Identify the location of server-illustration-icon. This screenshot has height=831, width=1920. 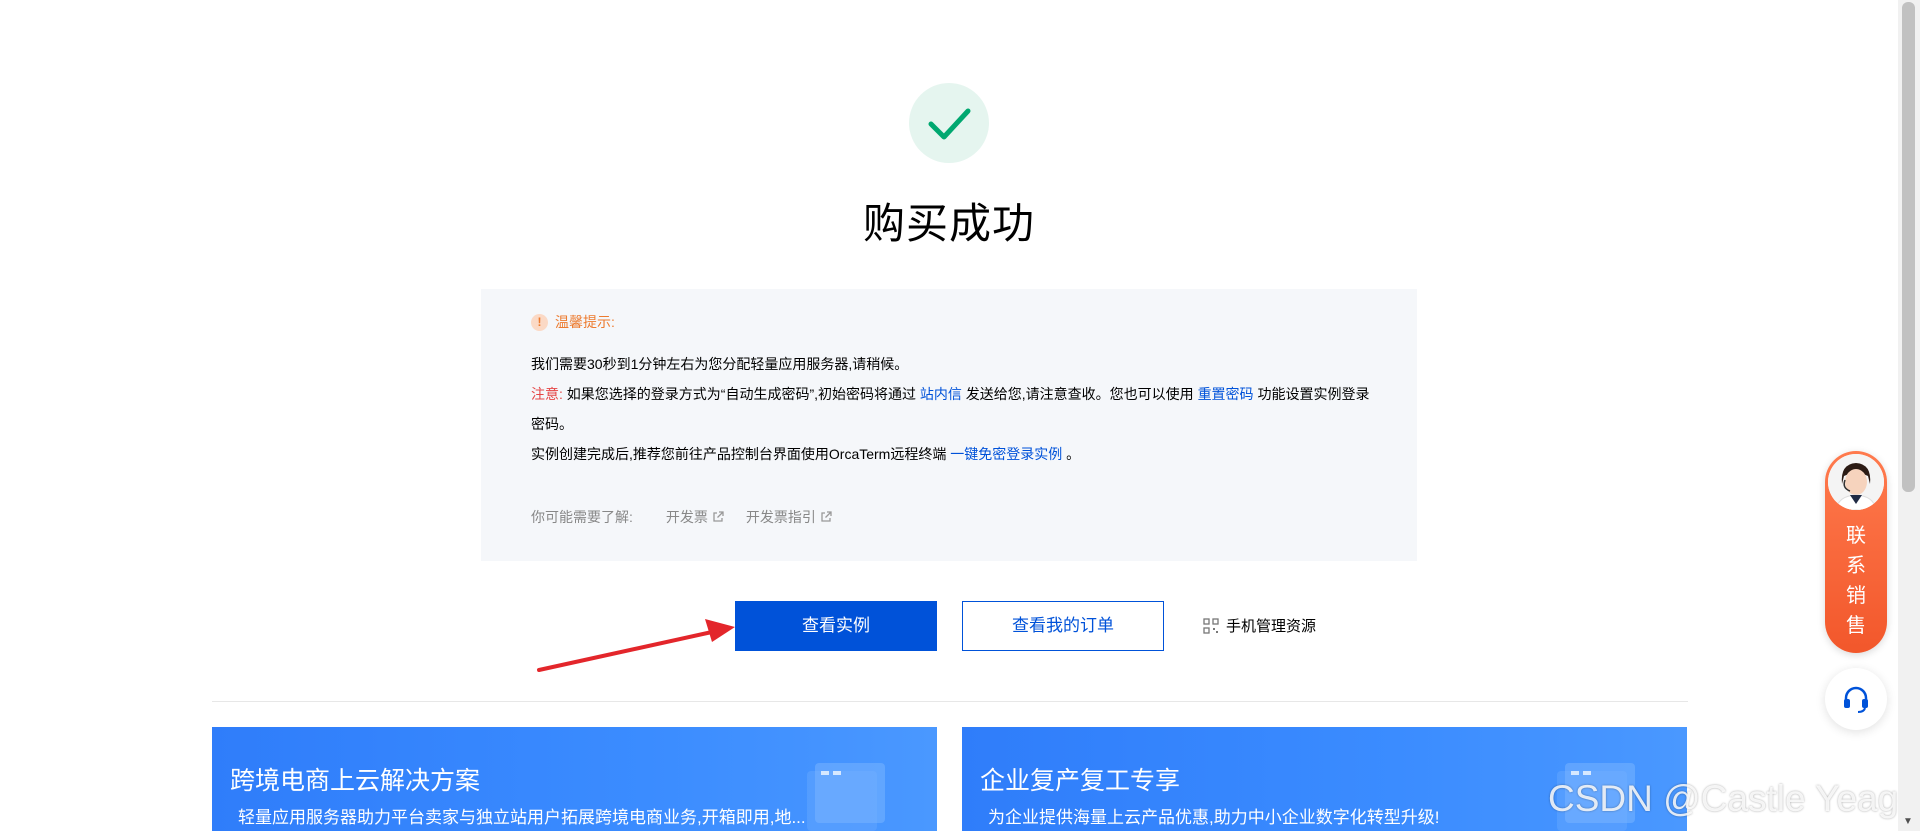
(846, 797).